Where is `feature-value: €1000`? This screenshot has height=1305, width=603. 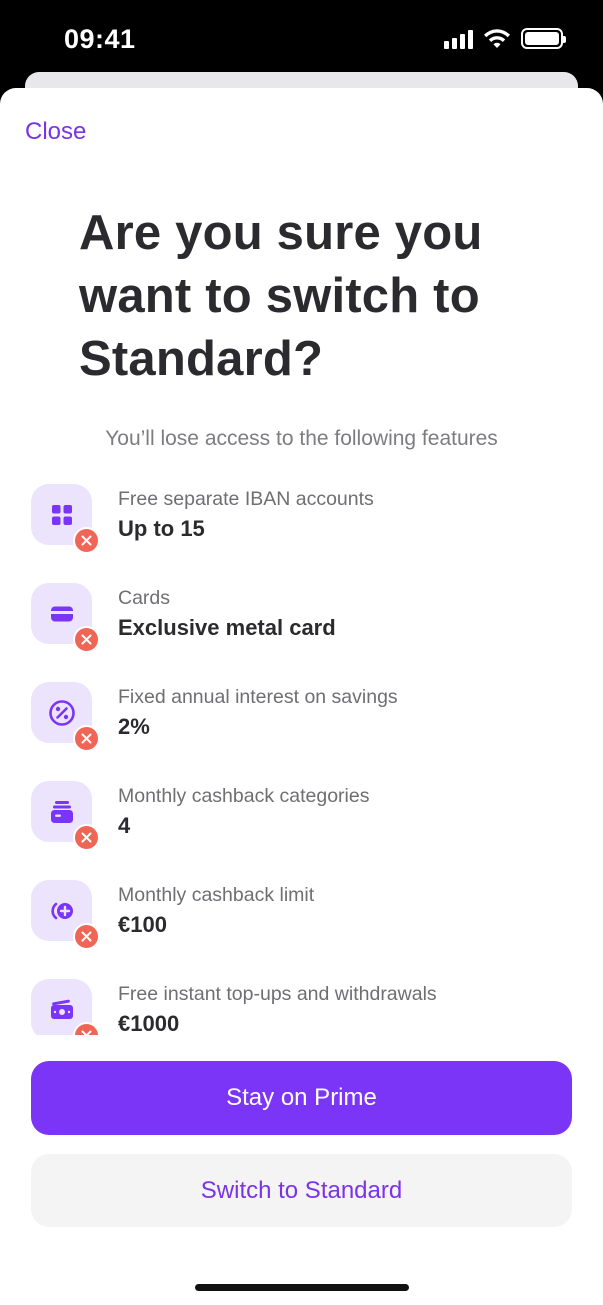
feature-value: €1000 is located at coordinates (149, 1023).